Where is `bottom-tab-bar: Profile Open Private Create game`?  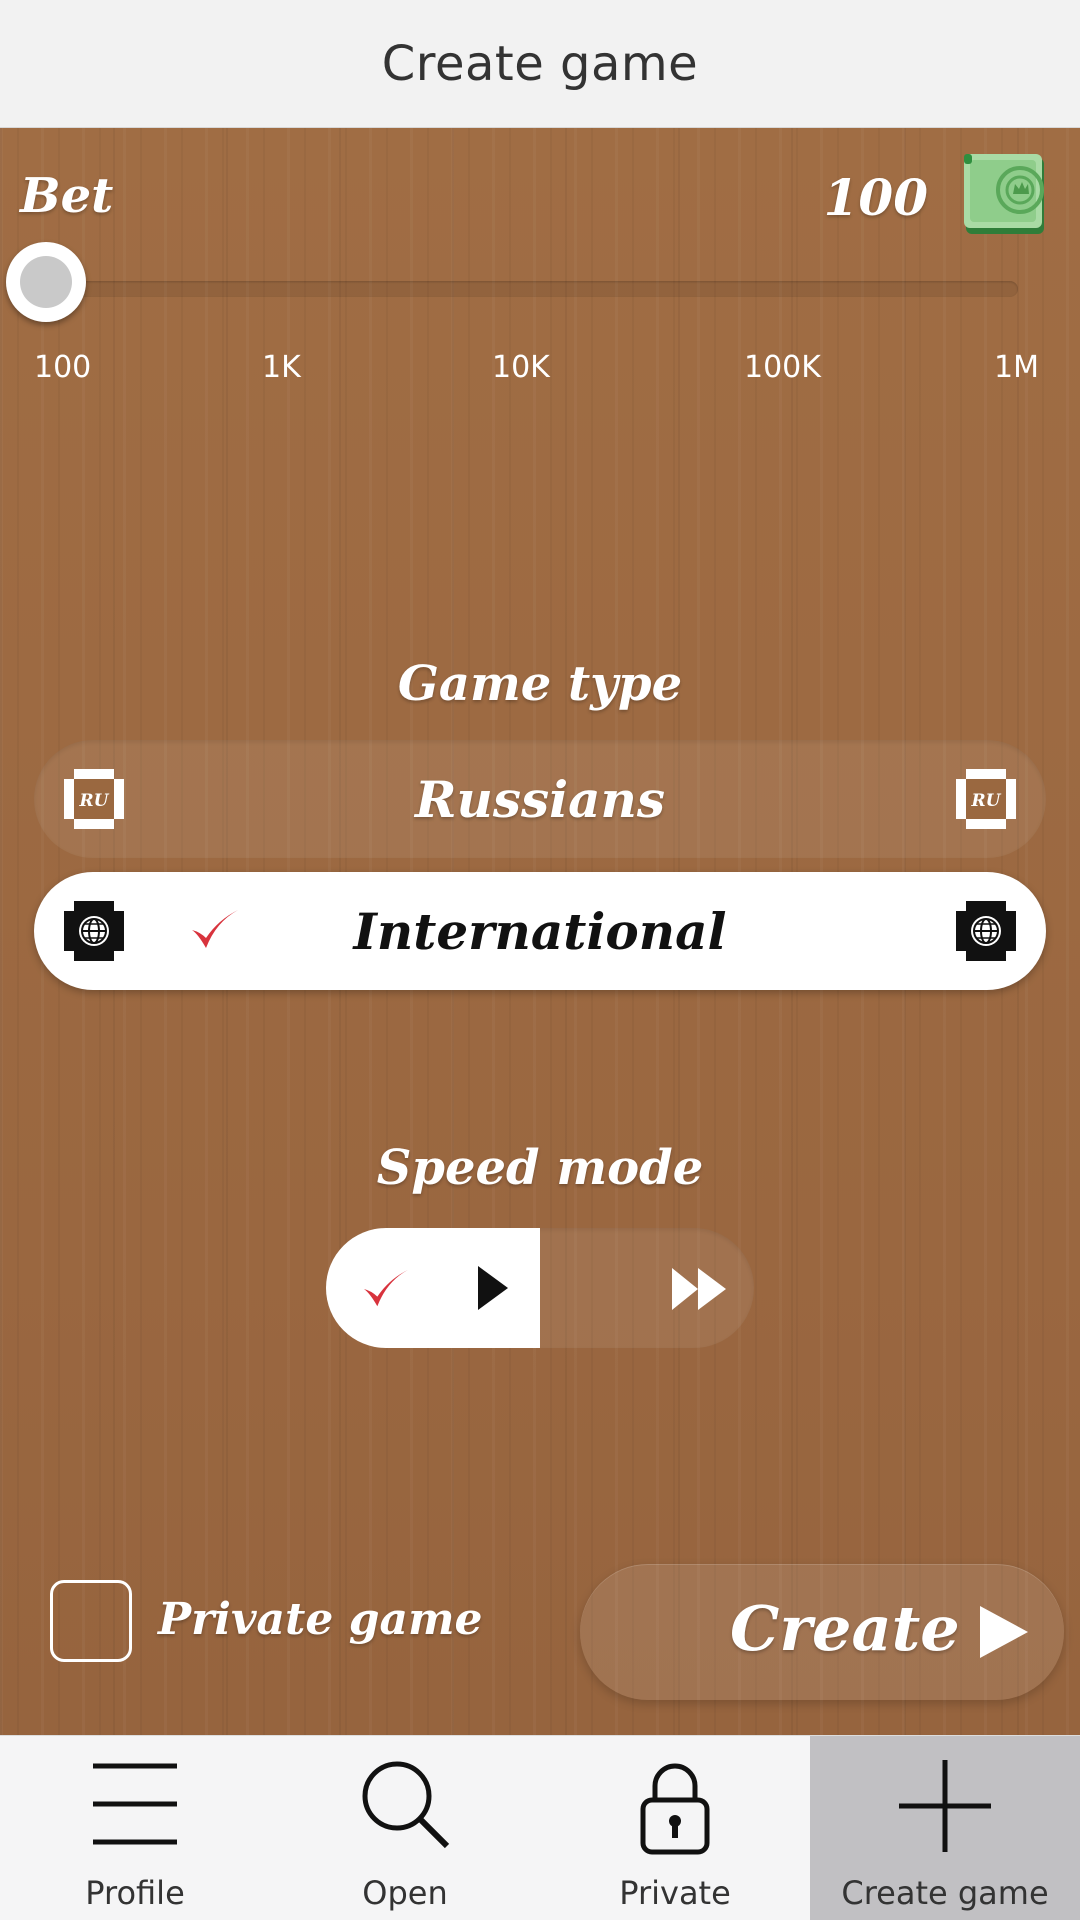 bottom-tab-bar: Profile Open Private Create game is located at coordinates (540, 1827).